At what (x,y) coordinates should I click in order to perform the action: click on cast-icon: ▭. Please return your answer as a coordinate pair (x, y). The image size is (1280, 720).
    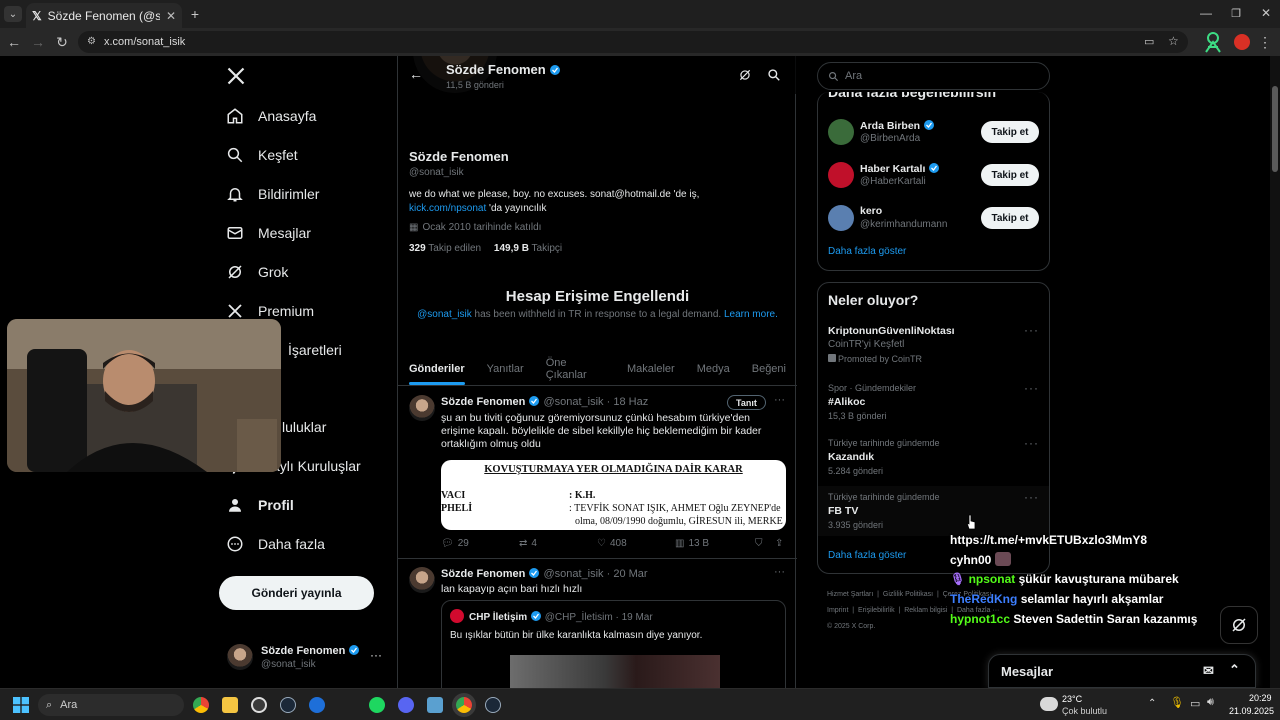
    Looking at the image, I should click on (1149, 41).